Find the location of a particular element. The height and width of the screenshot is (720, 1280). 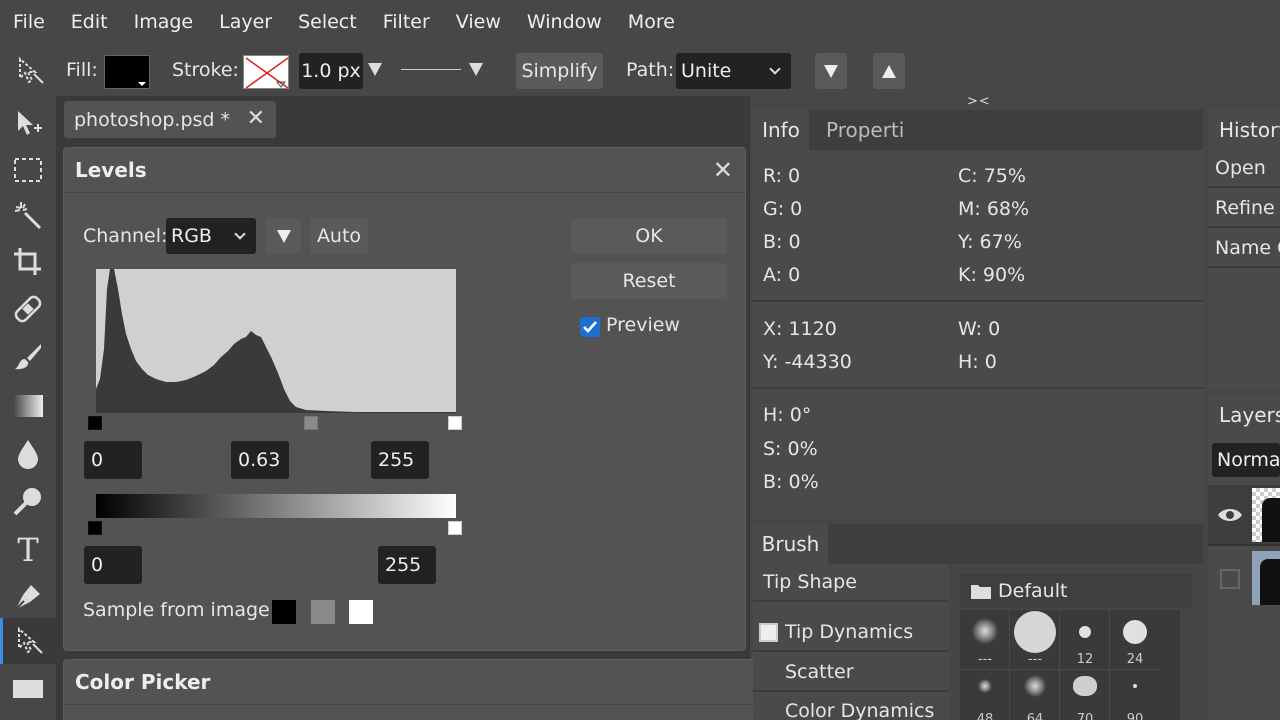

type-tool: T is located at coordinates (28, 549).